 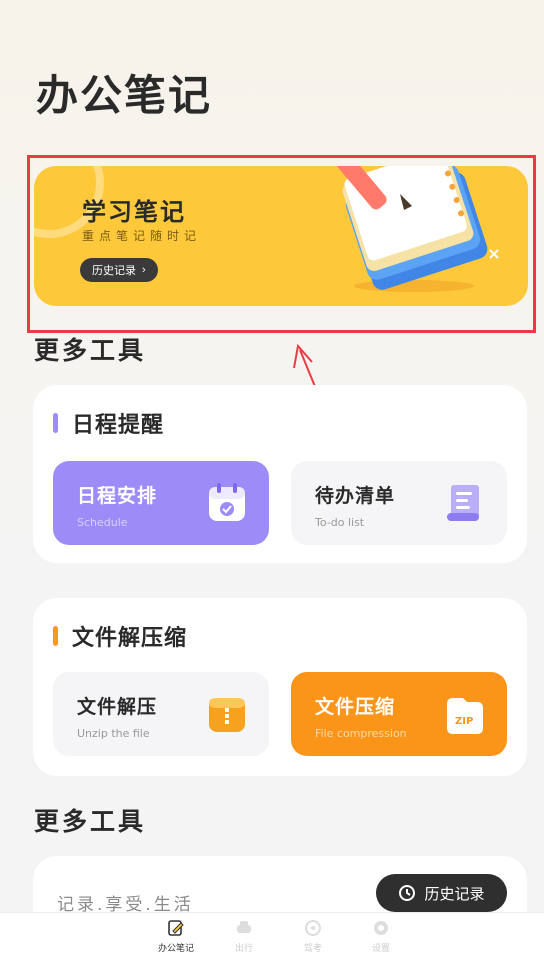 I want to click on bottom-tab-bar: 办公笔记 出行 驾考 设置, so click(x=272, y=935).